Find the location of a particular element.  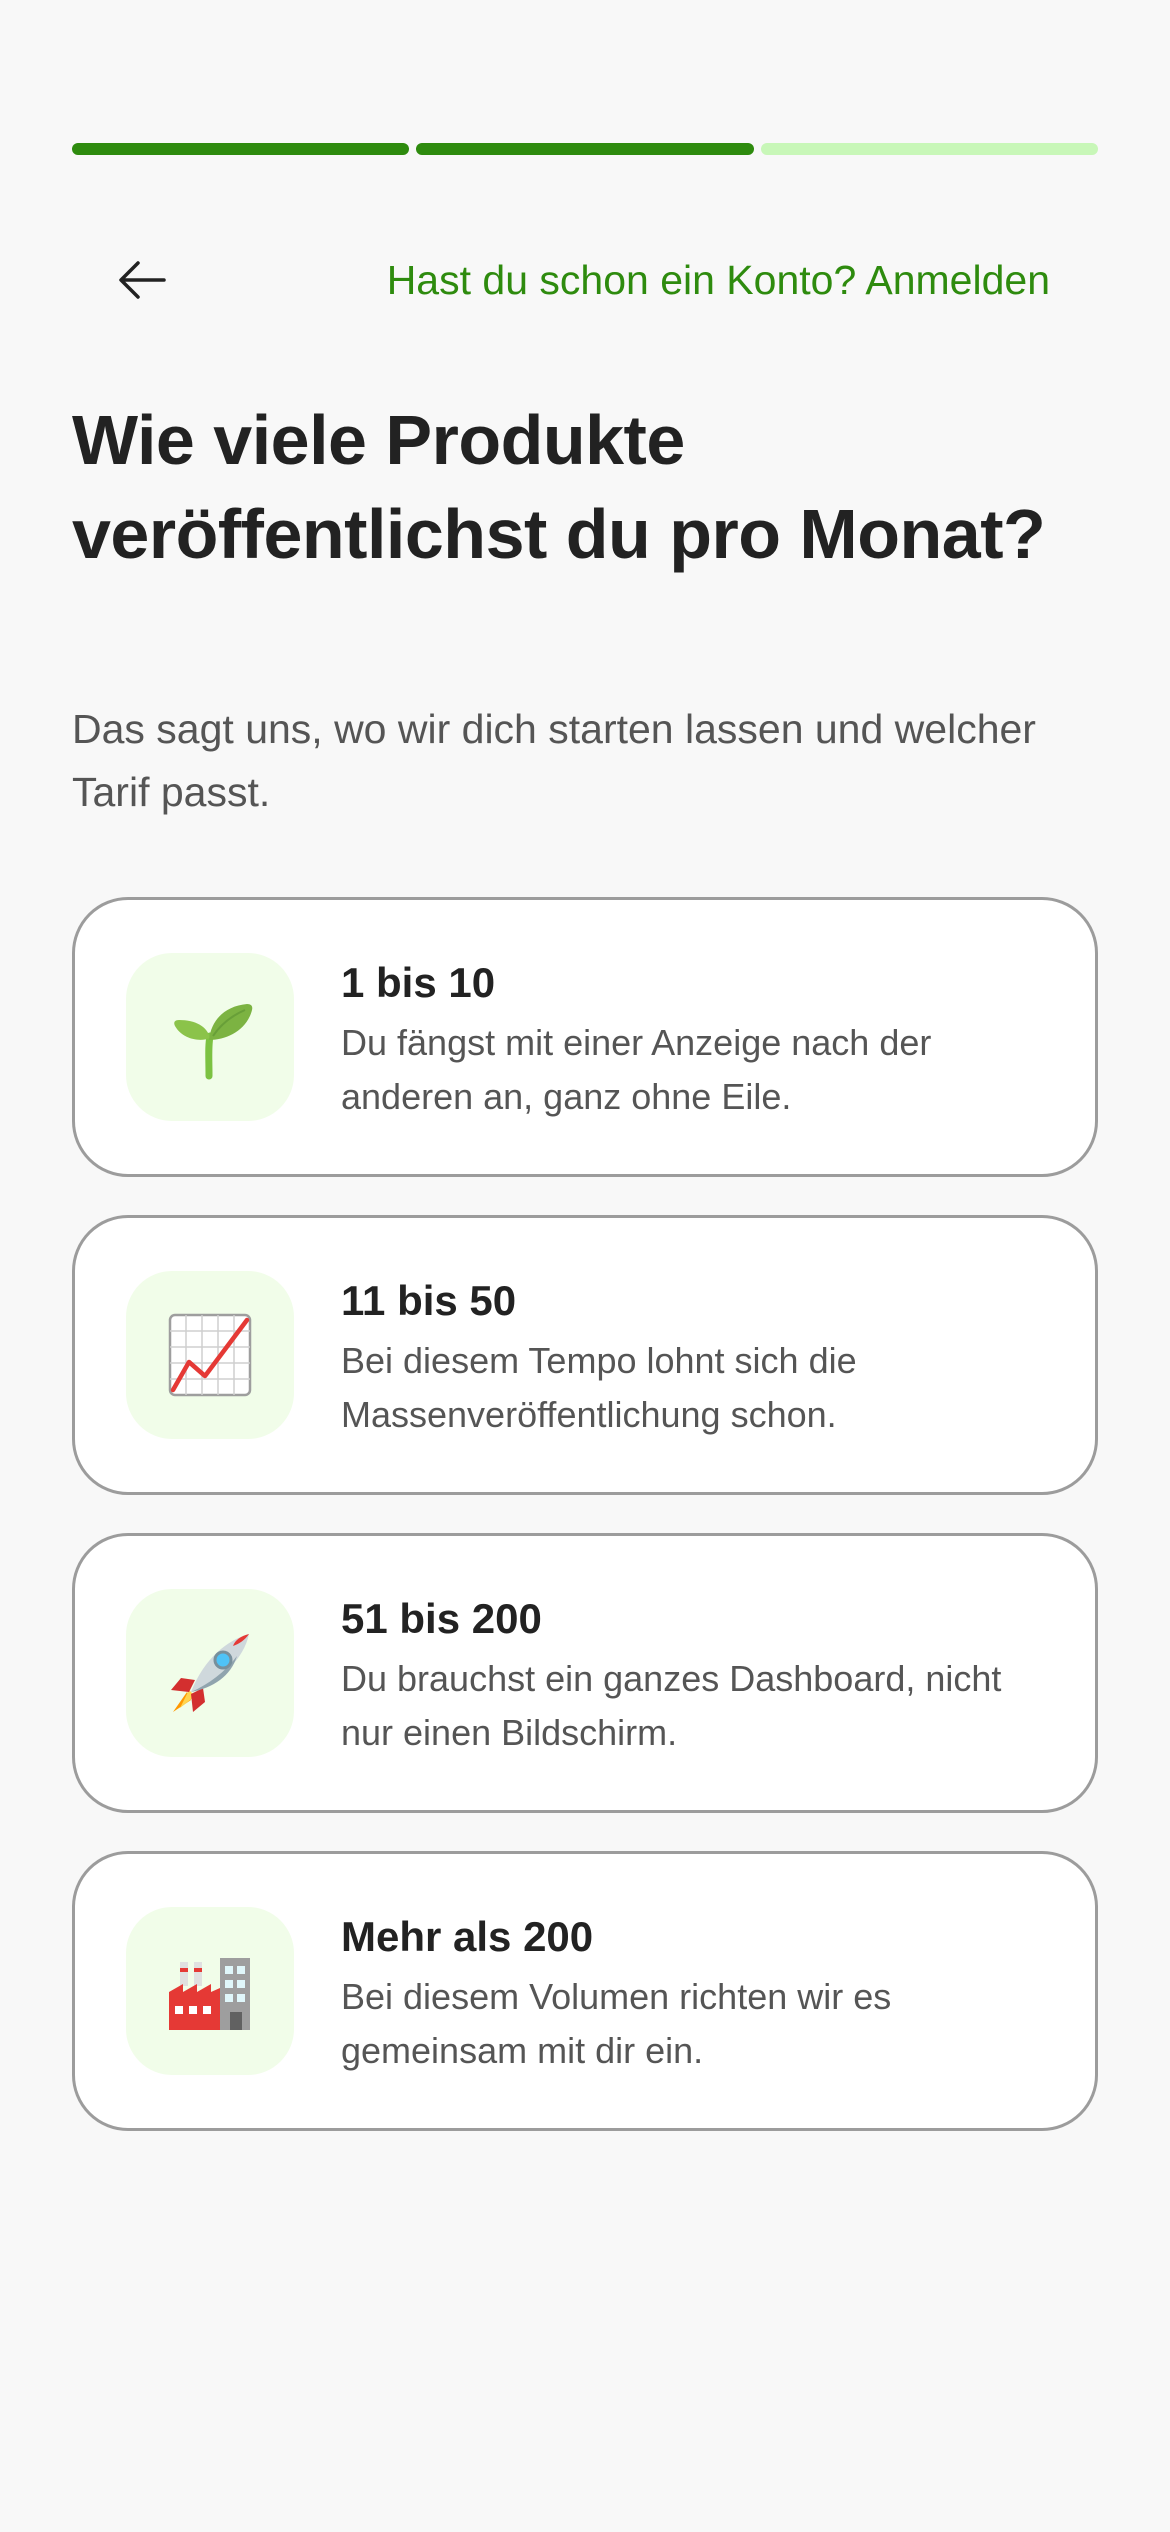

login-link: Hast du schon ein Konto? Anmelden is located at coordinates (718, 280).